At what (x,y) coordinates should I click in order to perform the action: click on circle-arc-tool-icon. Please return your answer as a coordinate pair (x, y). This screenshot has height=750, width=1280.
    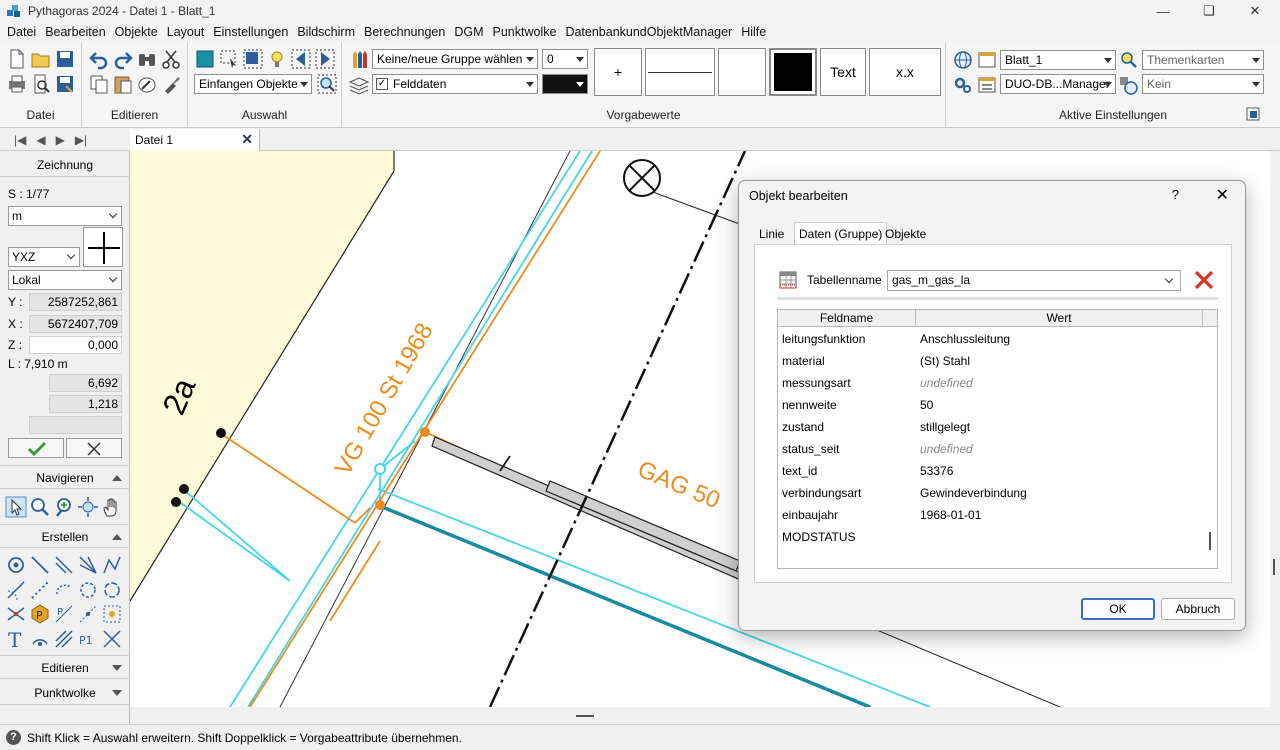
    Looking at the image, I should click on (64, 590).